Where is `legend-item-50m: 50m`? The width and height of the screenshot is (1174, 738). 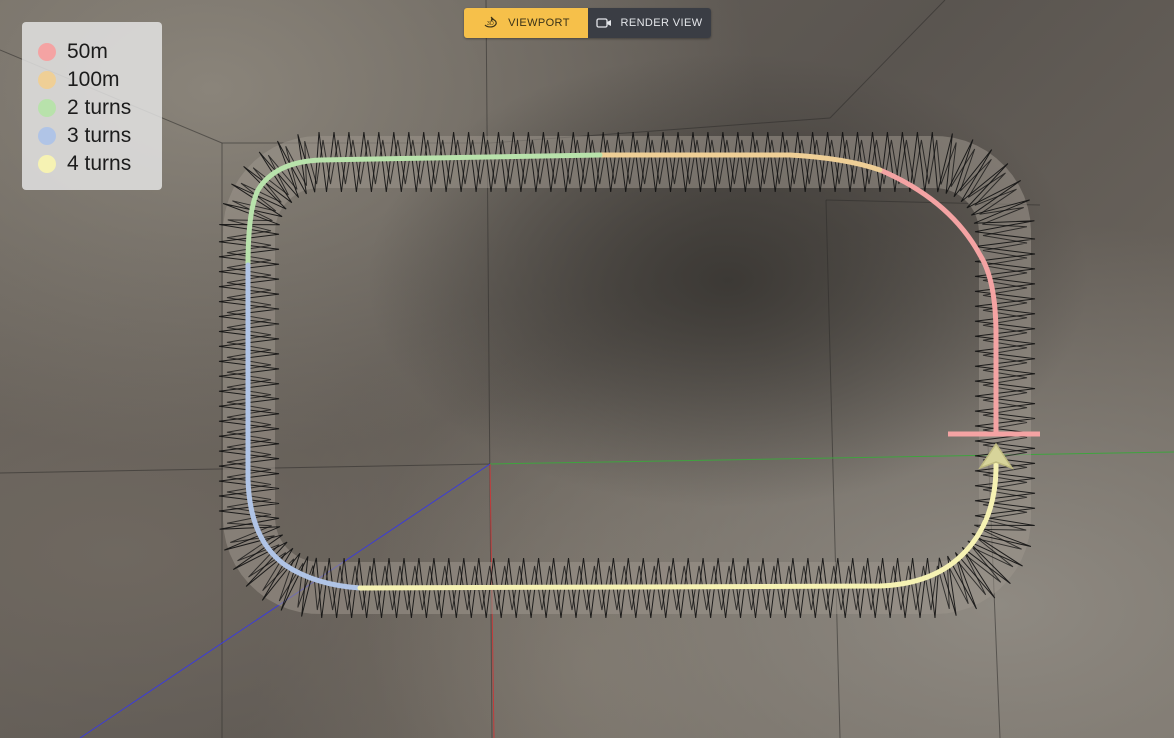
legend-item-50m: 50m is located at coordinates (100, 52).